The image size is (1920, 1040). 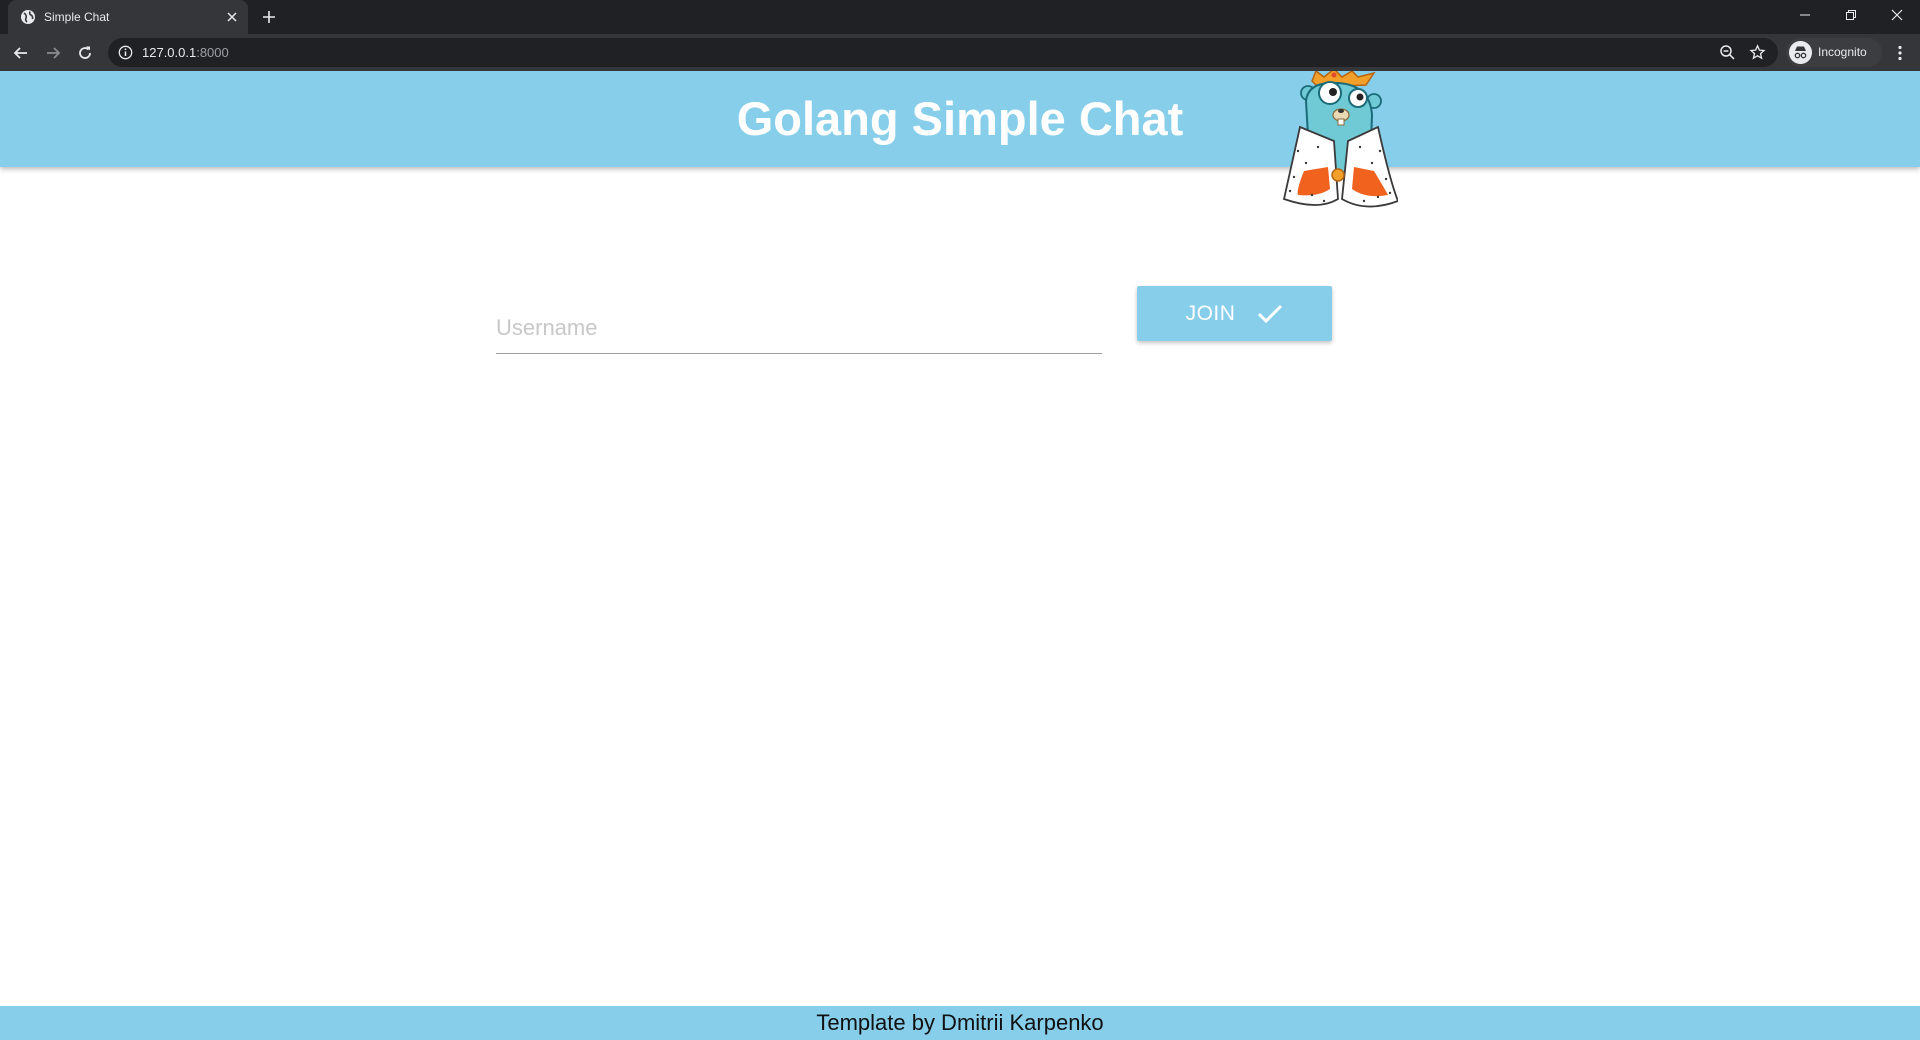 I want to click on arrow-left-icon, so click(x=20, y=53).